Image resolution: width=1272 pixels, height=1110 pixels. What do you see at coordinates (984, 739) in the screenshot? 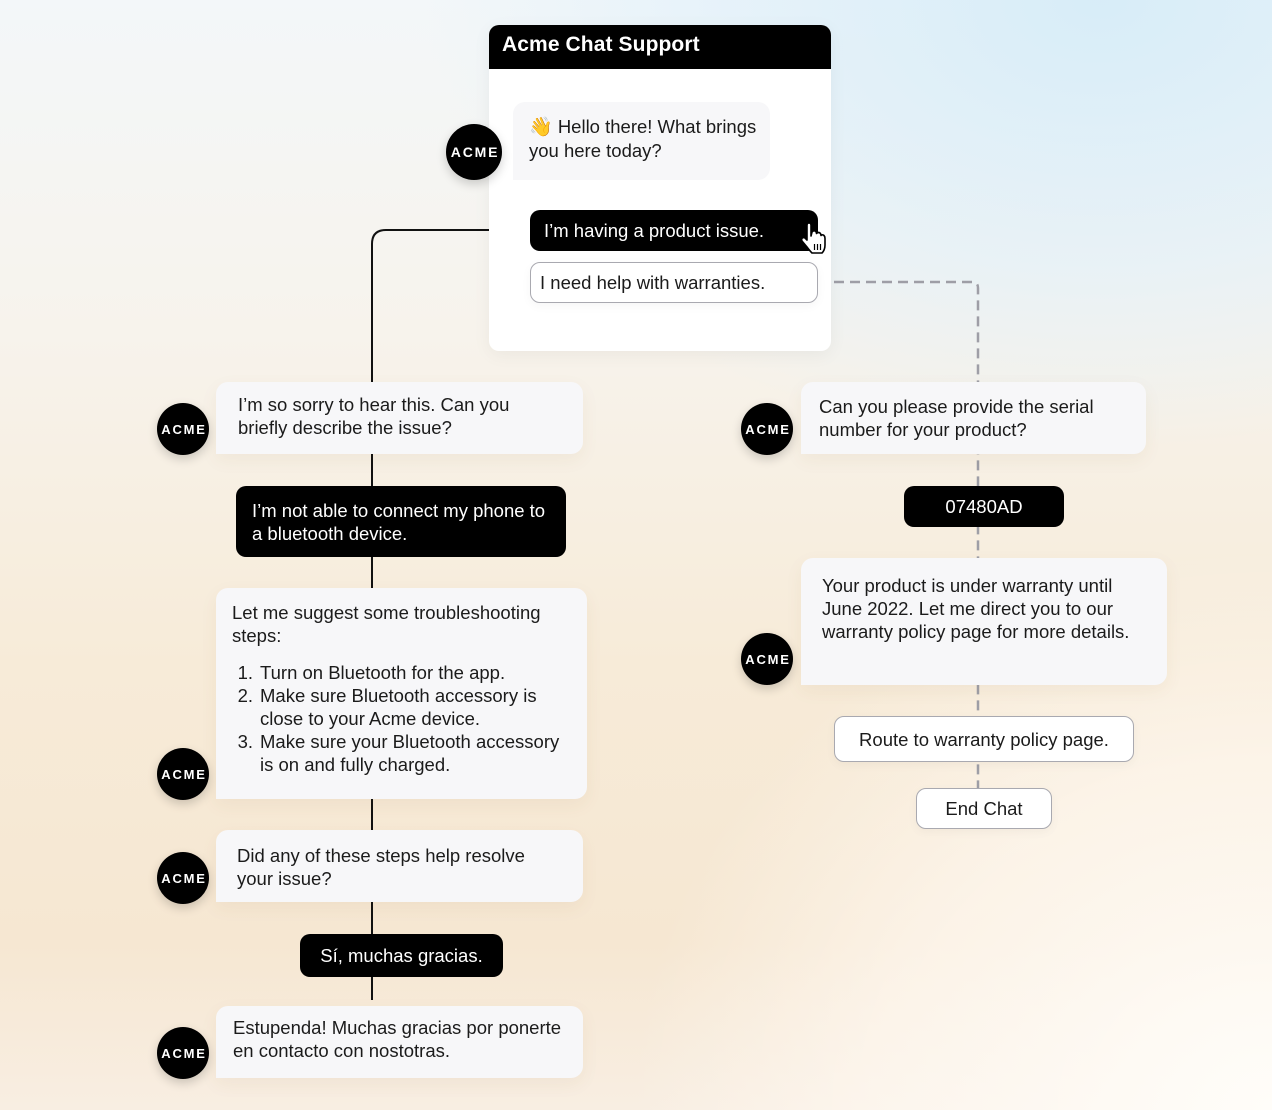
I see `route-to-warranty-policy-button: Route to warranty policy page.` at bounding box center [984, 739].